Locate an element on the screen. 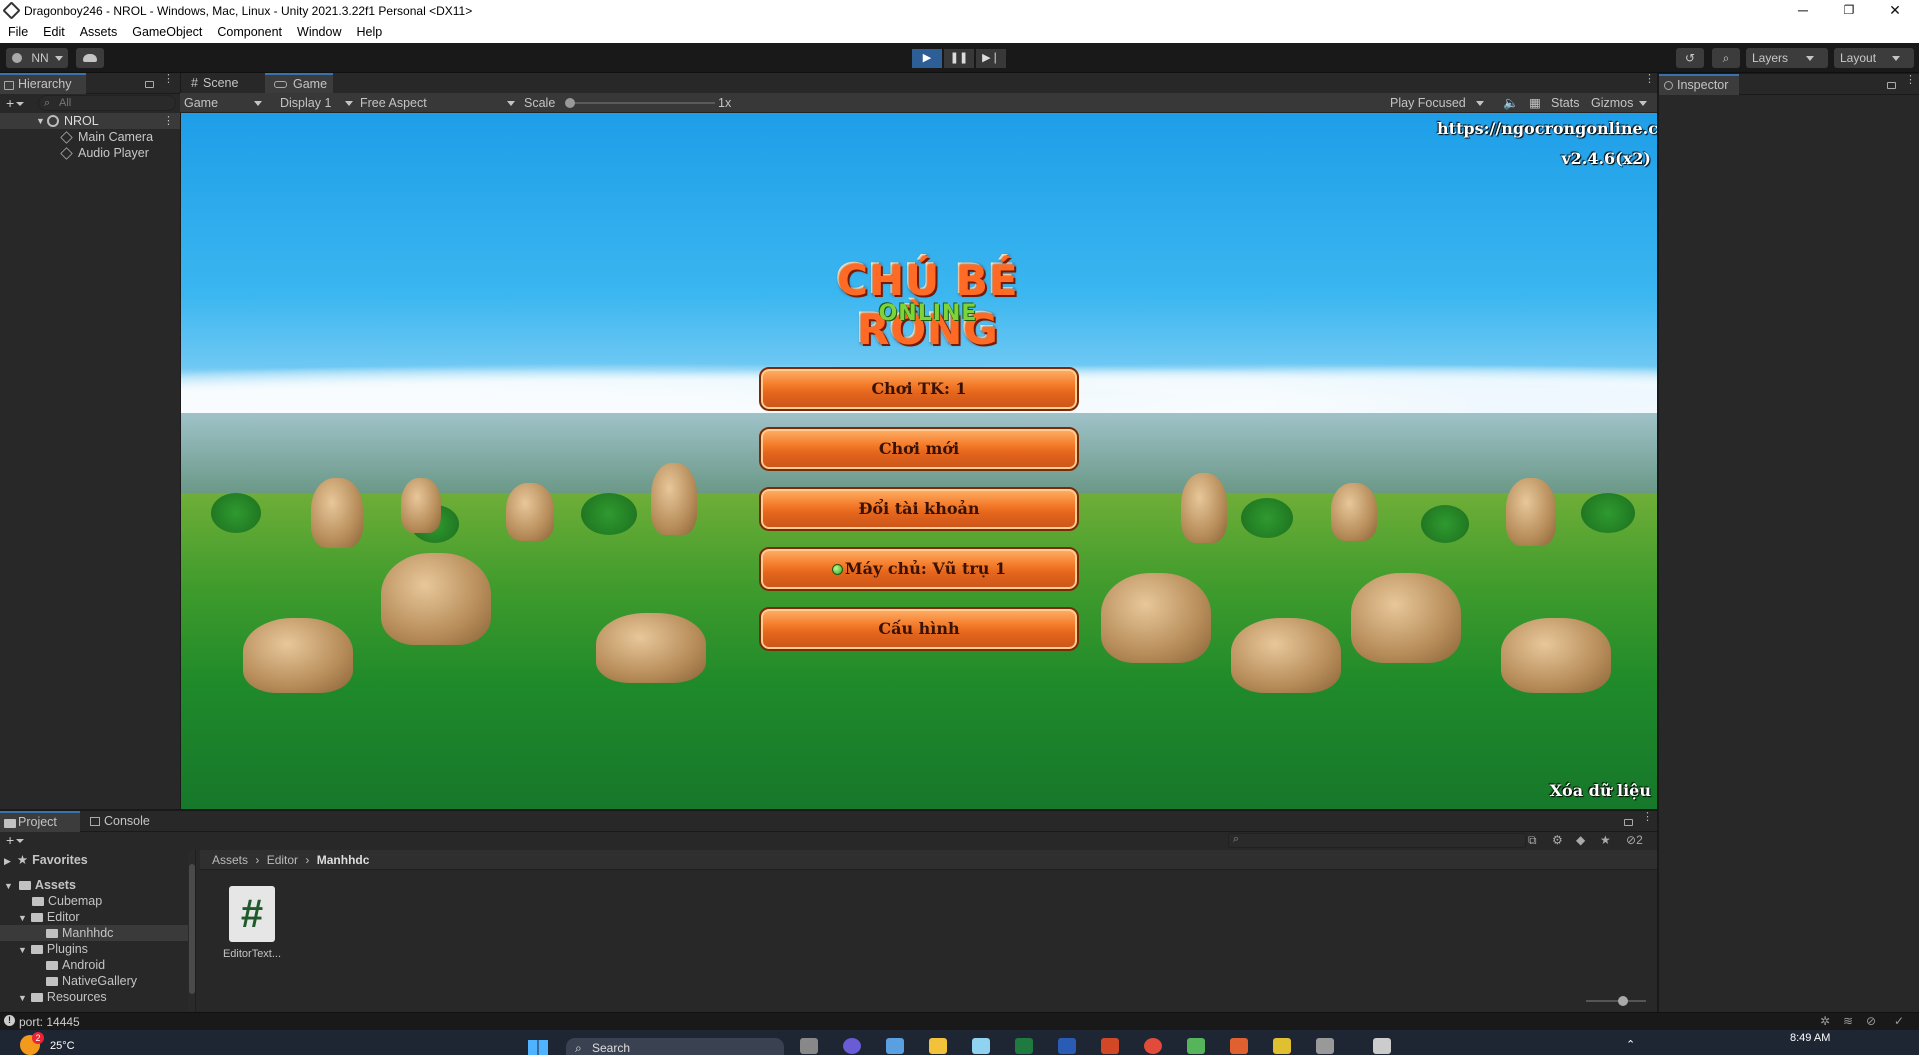 The height and width of the screenshot is (1055, 1919). search-button: ⌕ is located at coordinates (1726, 58).